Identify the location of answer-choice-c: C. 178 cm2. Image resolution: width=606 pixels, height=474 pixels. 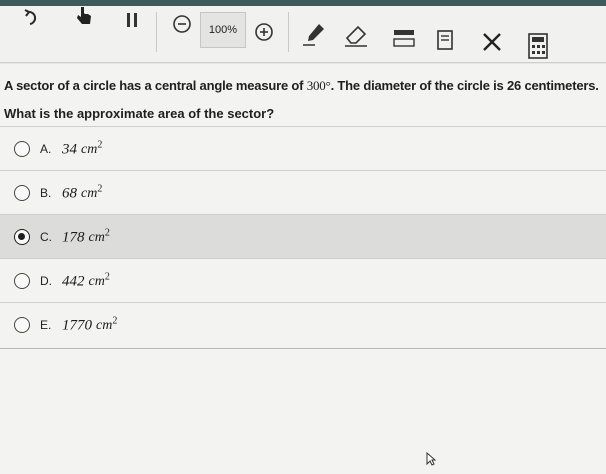
(303, 236).